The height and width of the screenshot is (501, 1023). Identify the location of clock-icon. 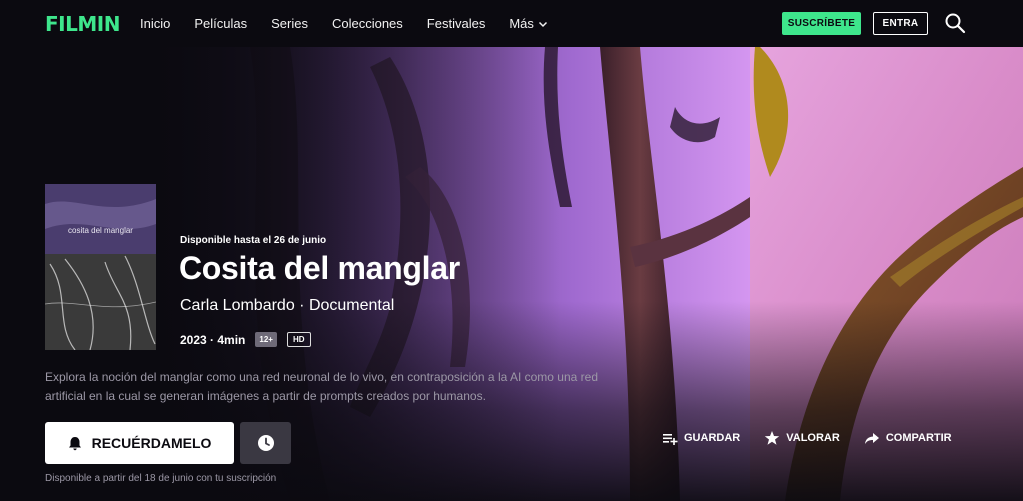
(265, 443).